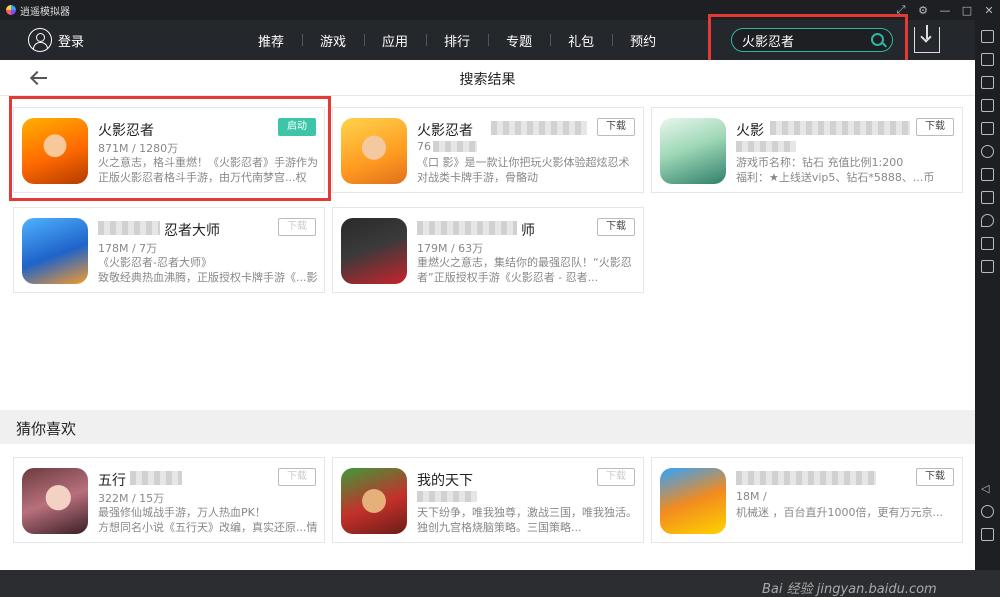  Describe the element at coordinates (987, 174) in the screenshot. I see `volume-up-icon` at that location.